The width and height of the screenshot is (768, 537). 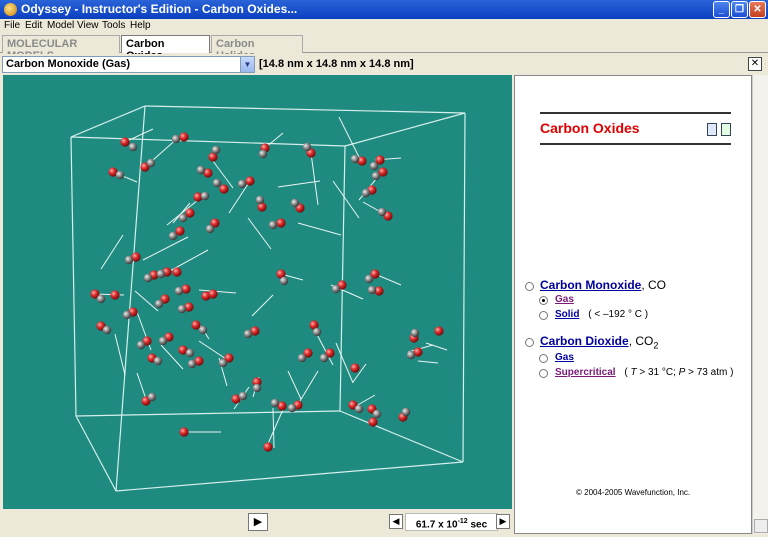 What do you see at coordinates (635, 144) in the screenshot?
I see `title-rule-bottom` at bounding box center [635, 144].